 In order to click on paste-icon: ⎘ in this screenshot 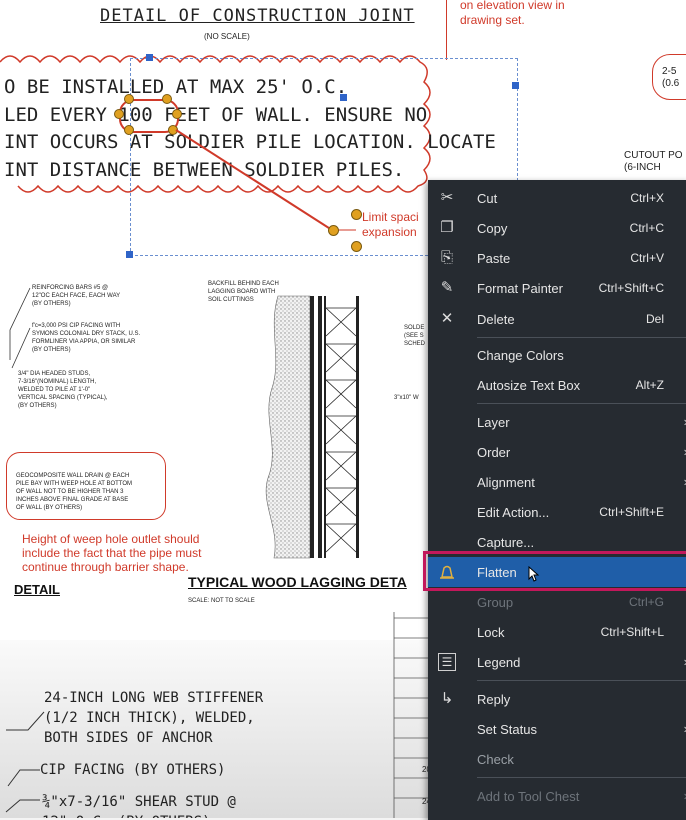, I will do `click(446, 257)`.